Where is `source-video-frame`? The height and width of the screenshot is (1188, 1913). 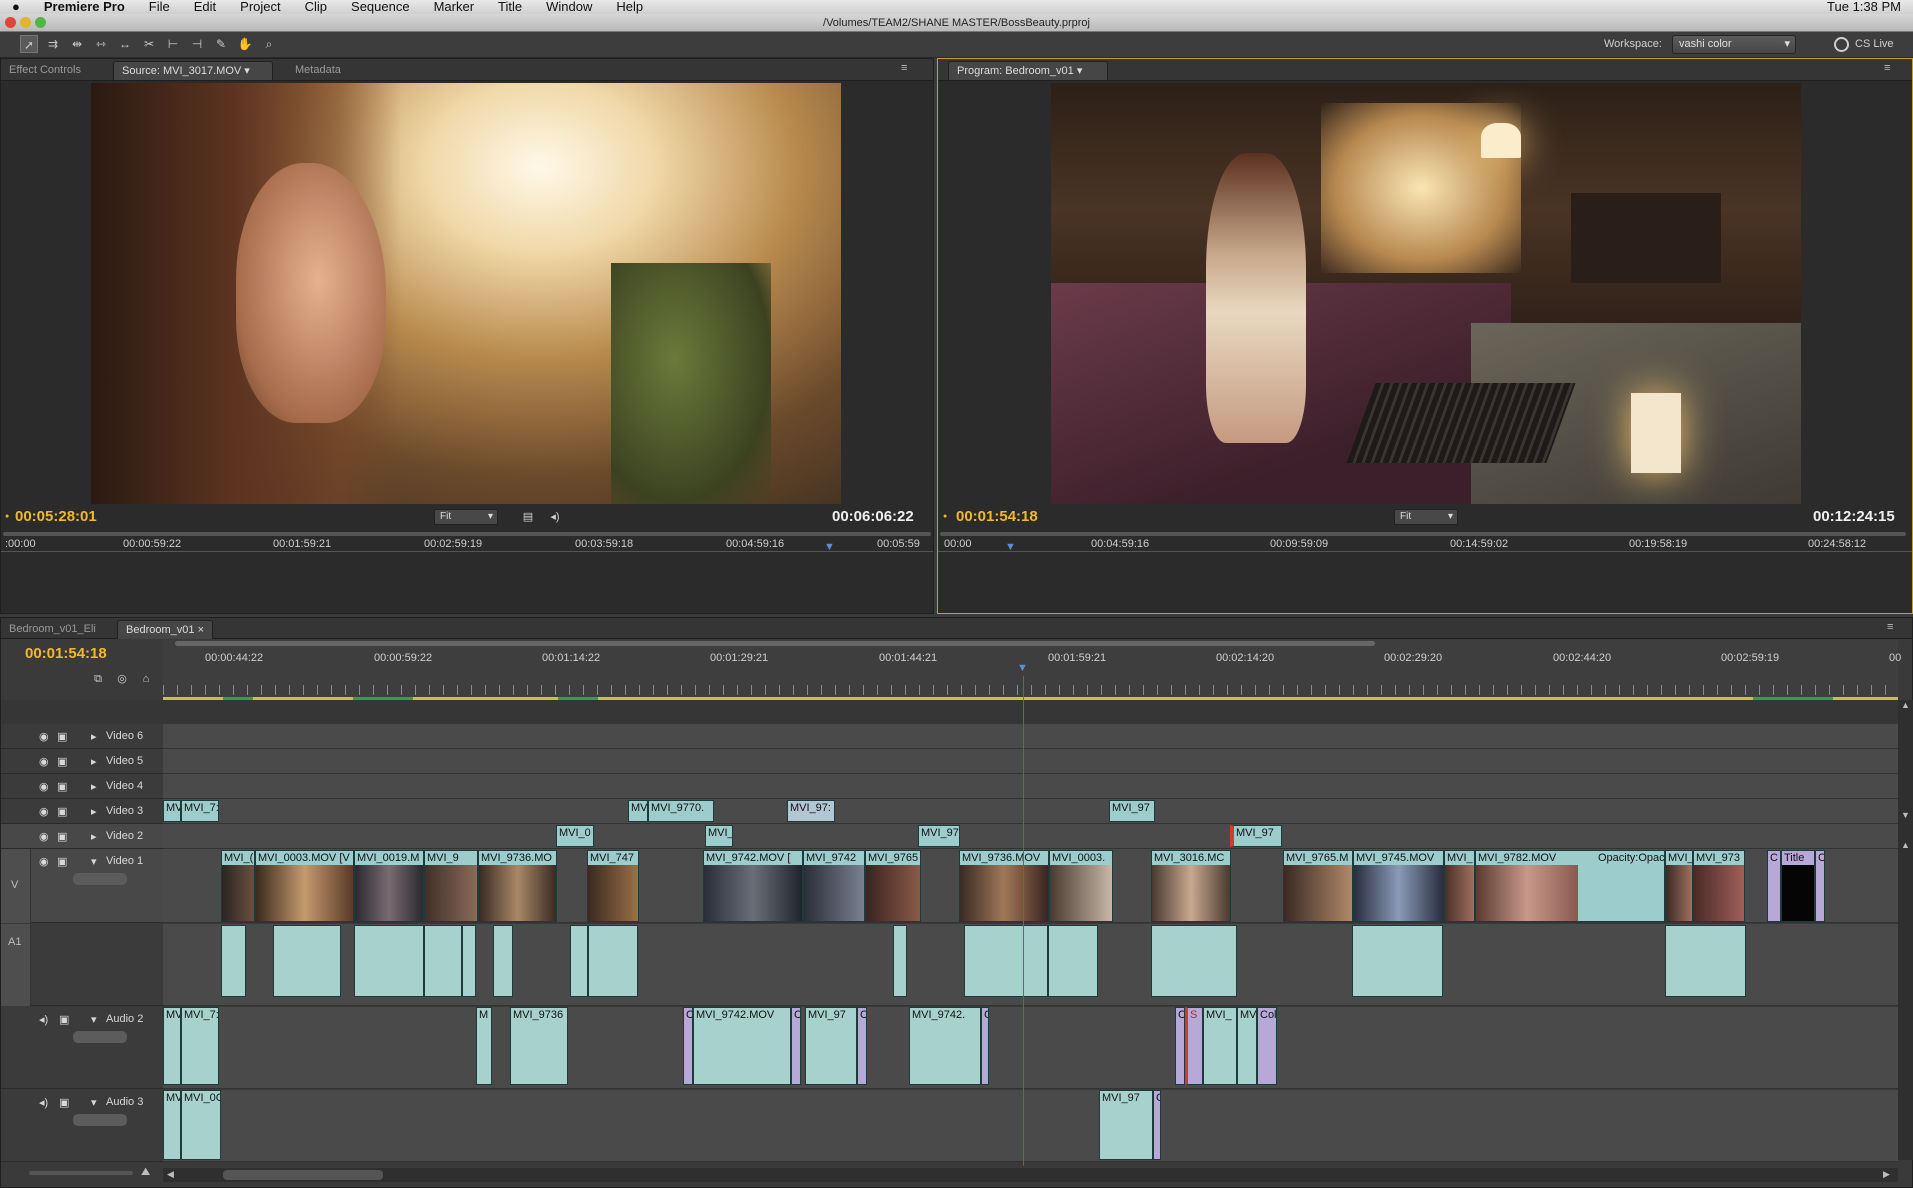
source-video-frame is located at coordinates (466, 293).